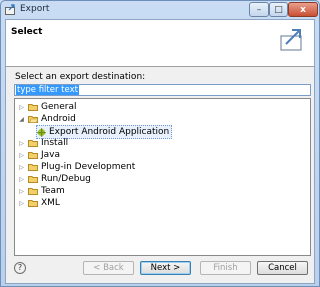  Describe the element at coordinates (27, 32) in the screenshot. I see `page-title: Select` at that location.